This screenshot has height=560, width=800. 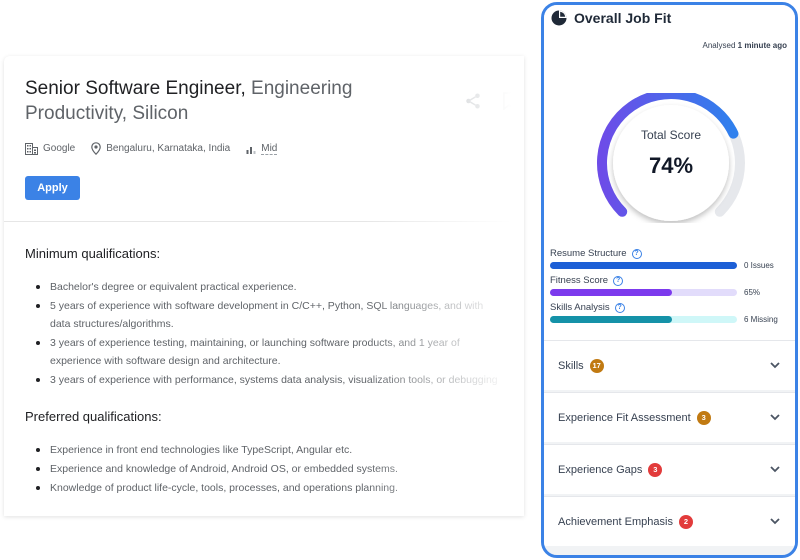 What do you see at coordinates (720, 45) in the screenshot?
I see `analysed-prefix: Analysed` at bounding box center [720, 45].